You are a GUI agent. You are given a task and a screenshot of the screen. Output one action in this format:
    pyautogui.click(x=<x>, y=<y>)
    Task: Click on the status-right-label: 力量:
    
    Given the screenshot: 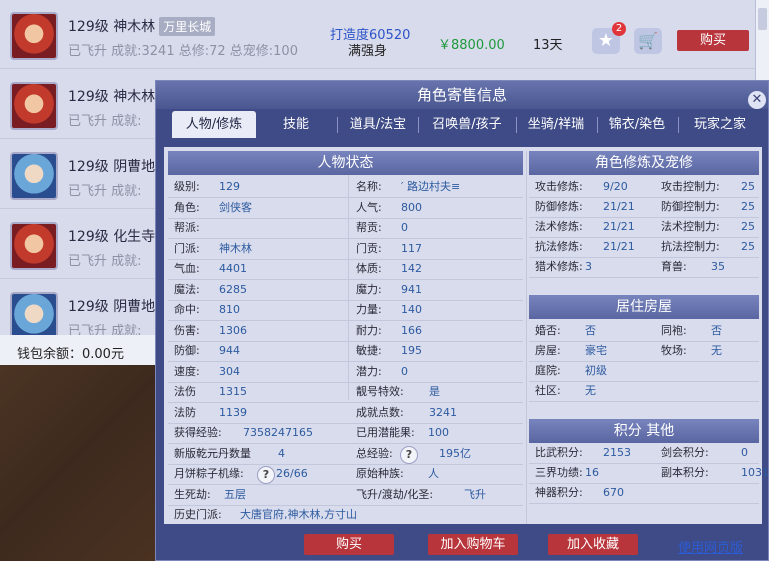 What is the action you would take?
    pyautogui.click(x=369, y=309)
    